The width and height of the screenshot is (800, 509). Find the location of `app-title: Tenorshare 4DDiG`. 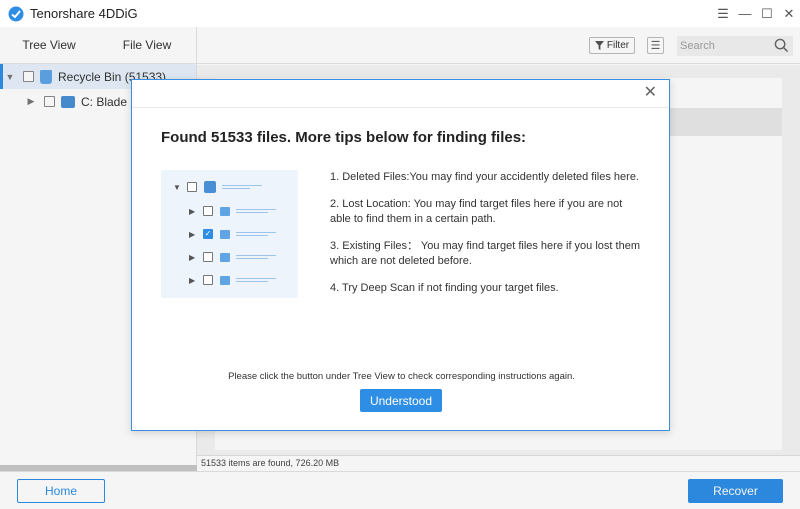

app-title: Tenorshare 4DDiG is located at coordinates (84, 13).